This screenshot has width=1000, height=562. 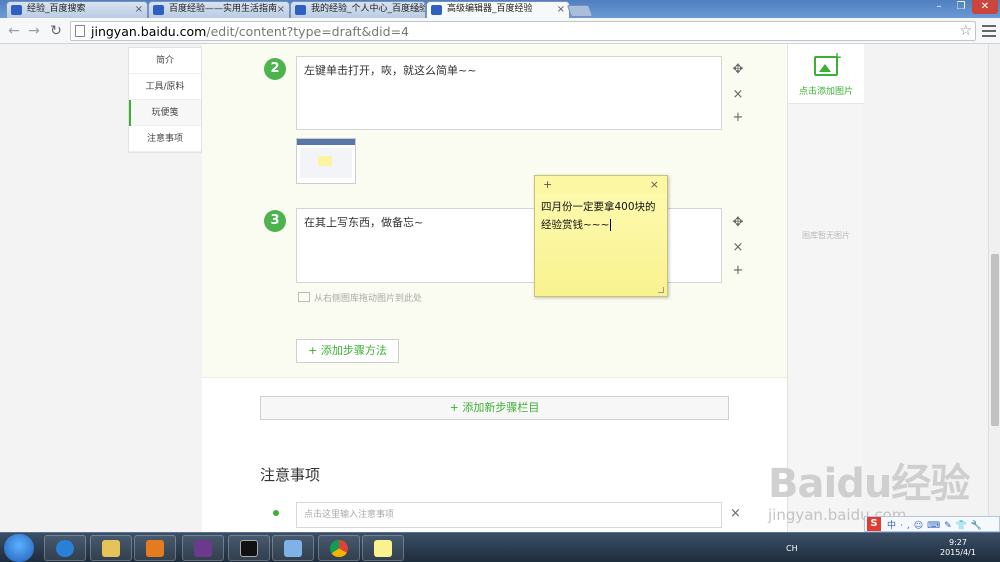 I want to click on notes-input: 点击这里输入注意事项, so click(x=509, y=515).